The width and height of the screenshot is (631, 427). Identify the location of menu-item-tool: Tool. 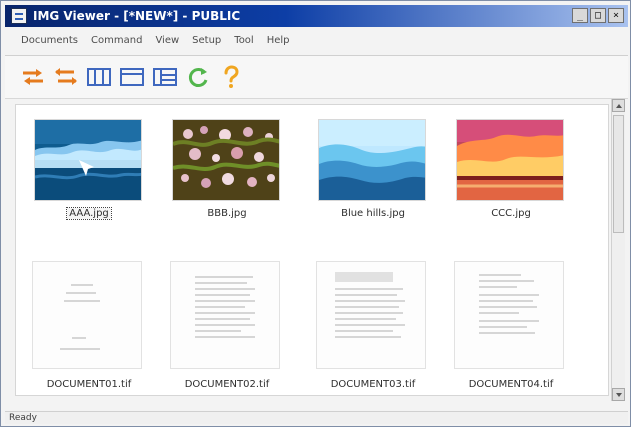
(243, 41).